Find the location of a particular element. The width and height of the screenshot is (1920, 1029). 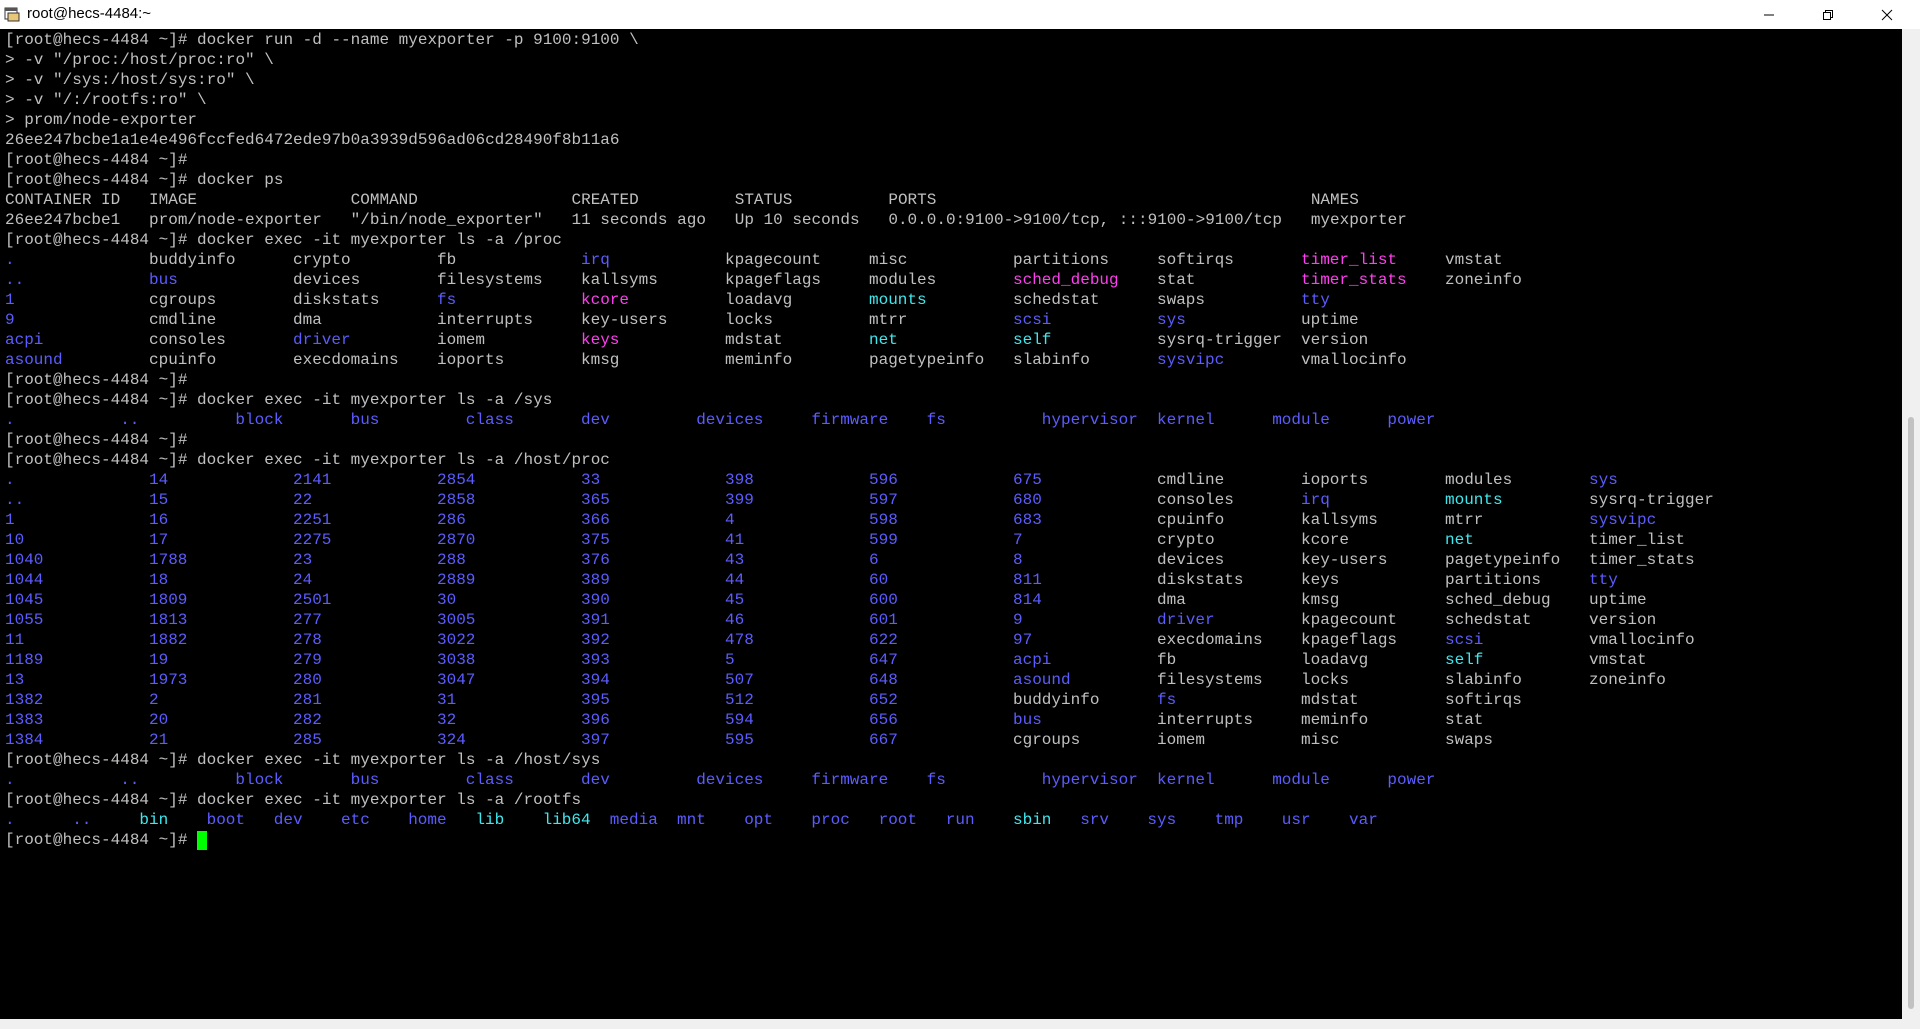

ls-entry: self is located at coordinates (1032, 340).